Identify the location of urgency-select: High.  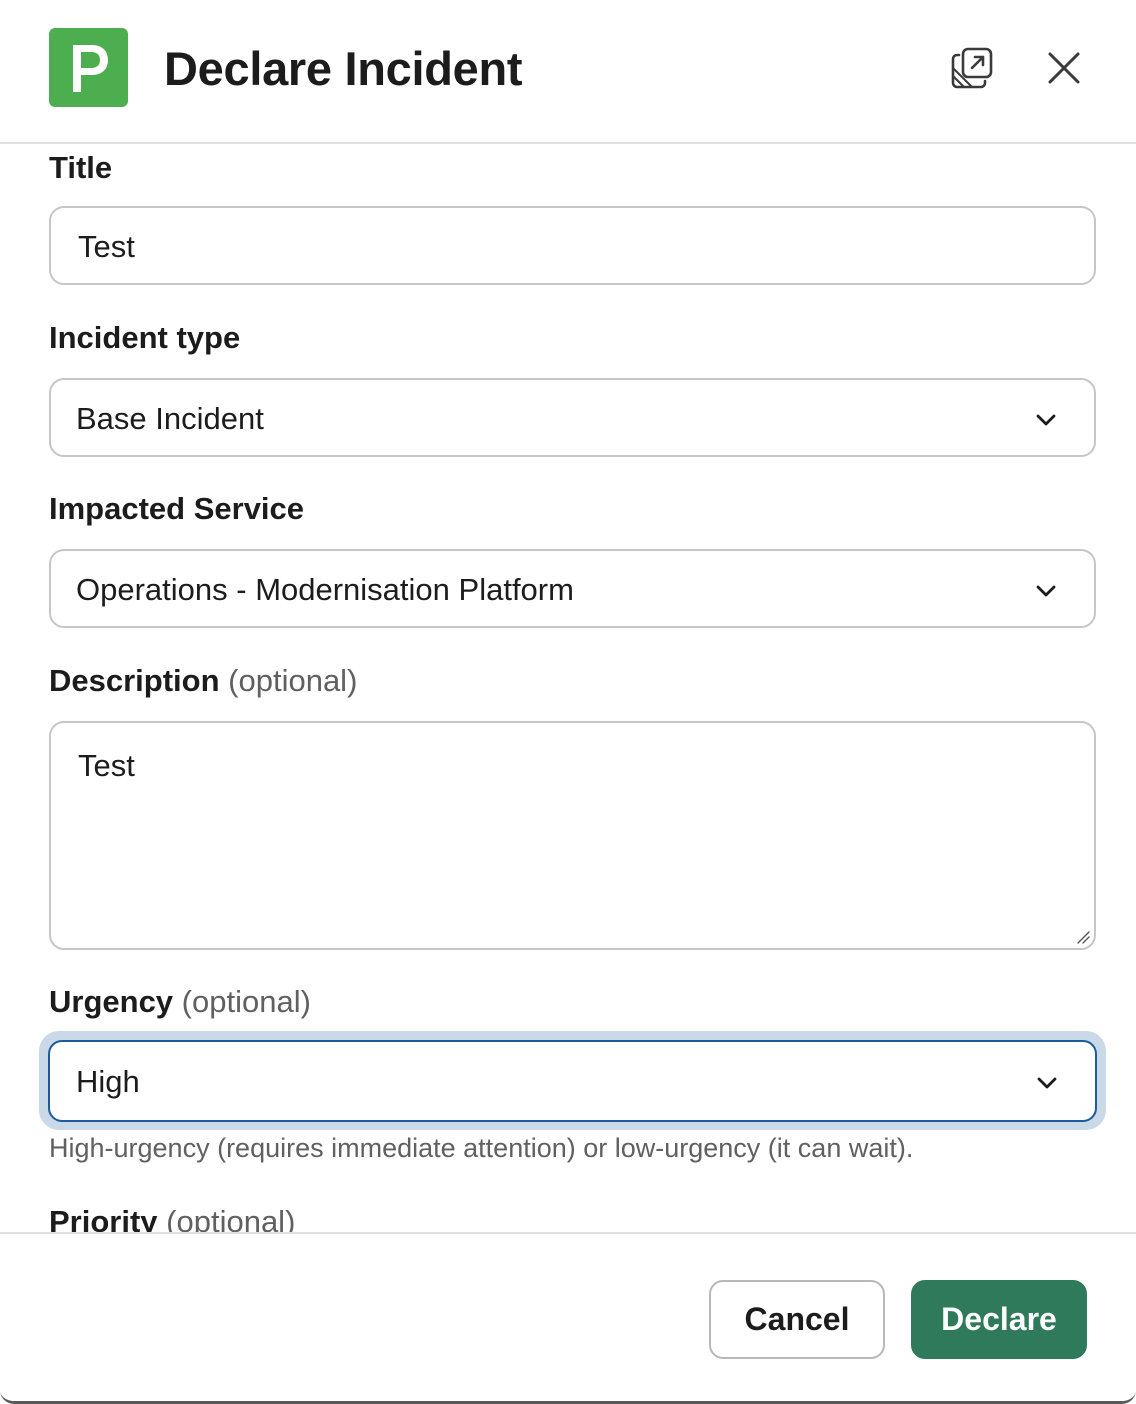
(572, 1081).